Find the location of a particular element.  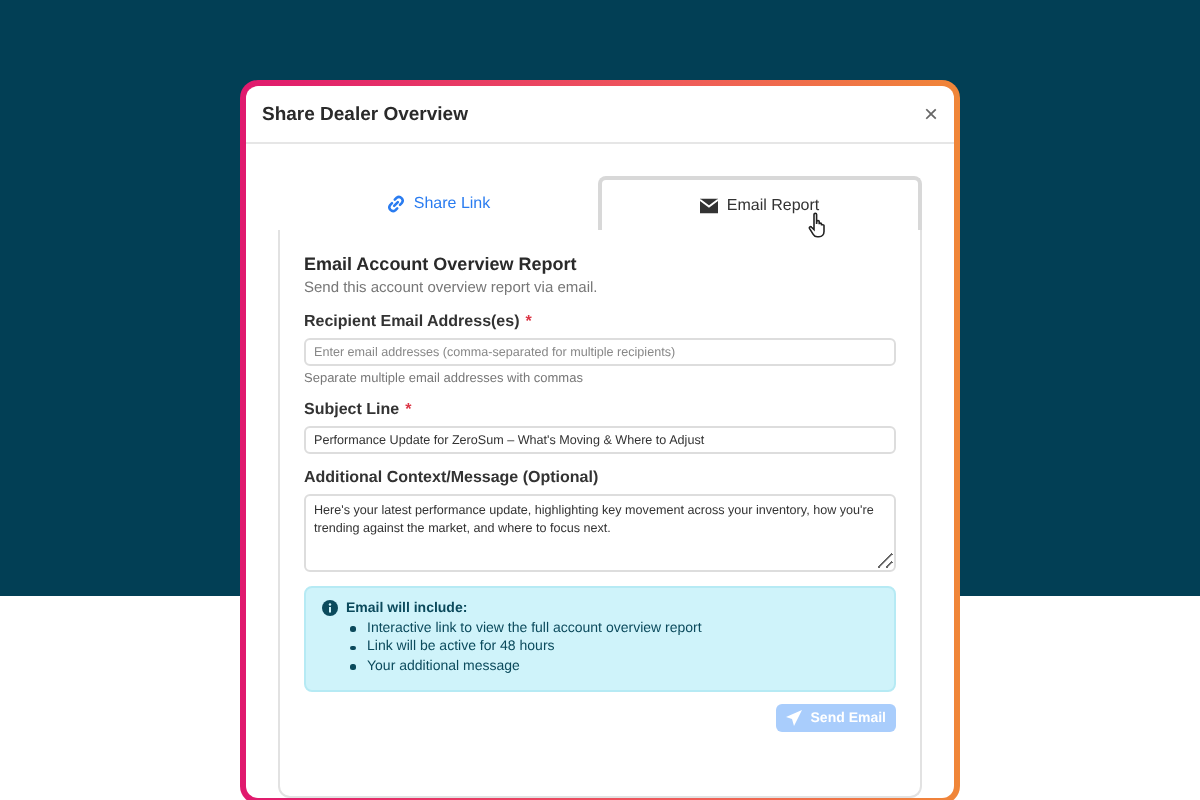

close-button: × is located at coordinates (930, 114).